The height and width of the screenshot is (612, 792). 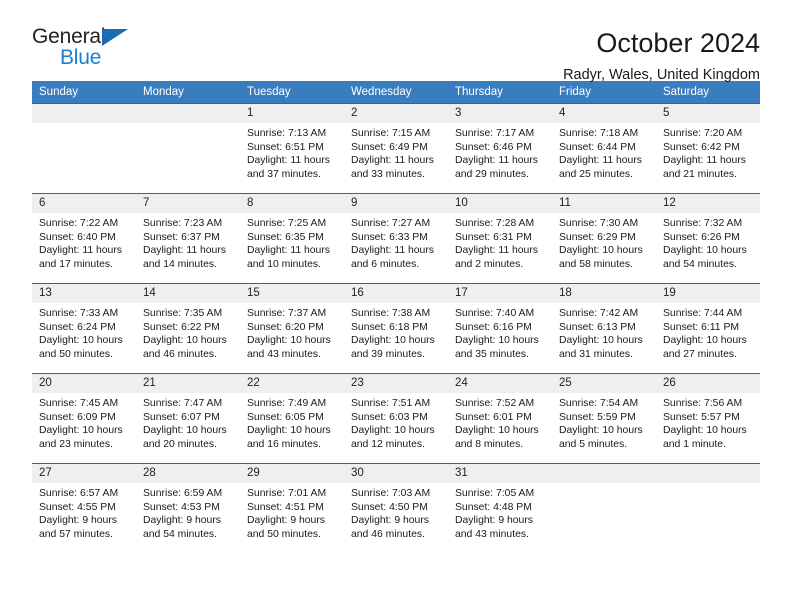 What do you see at coordinates (500, 383) in the screenshot?
I see `day-number: 24` at bounding box center [500, 383].